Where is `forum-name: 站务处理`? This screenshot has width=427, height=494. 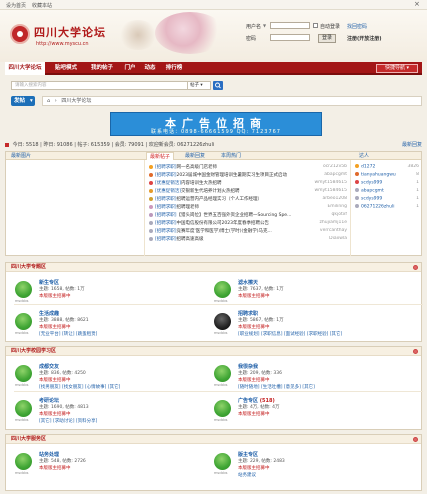
forum-name: 站务处理 is located at coordinates (49, 454).